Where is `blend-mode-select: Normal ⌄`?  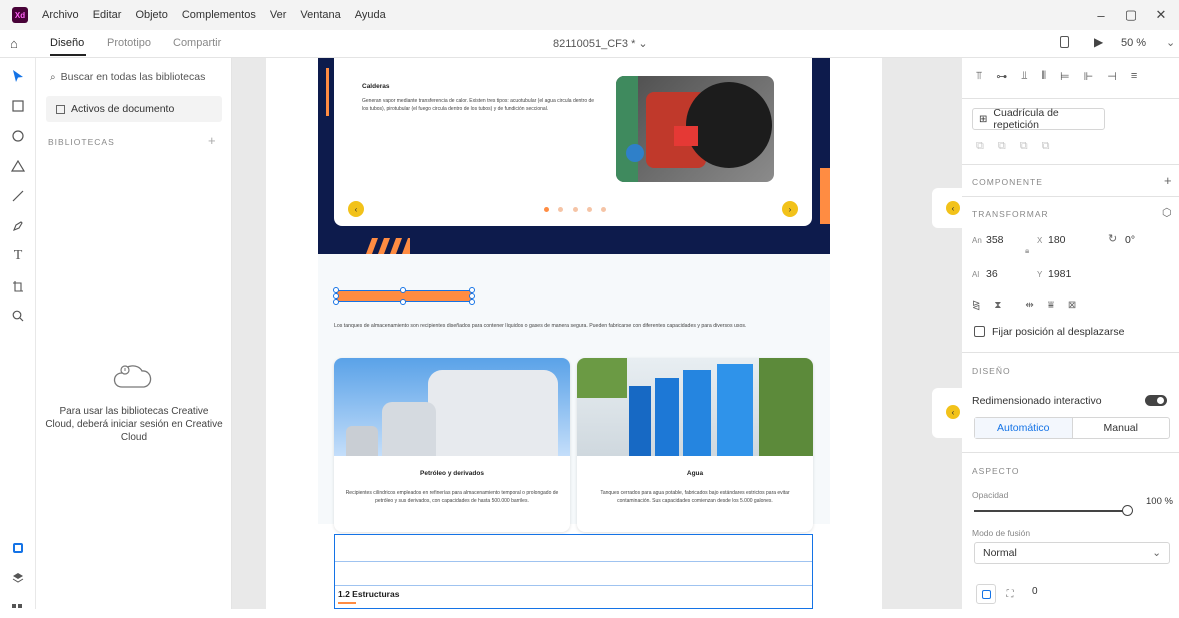 blend-mode-select: Normal ⌄ is located at coordinates (1072, 553).